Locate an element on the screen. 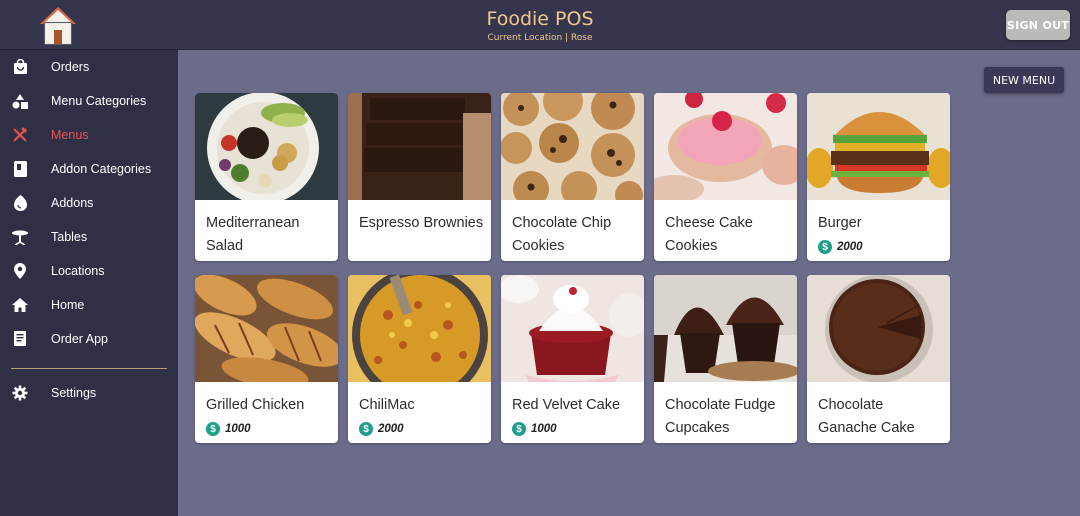  current-location: Current Location | Rose is located at coordinates (540, 38).